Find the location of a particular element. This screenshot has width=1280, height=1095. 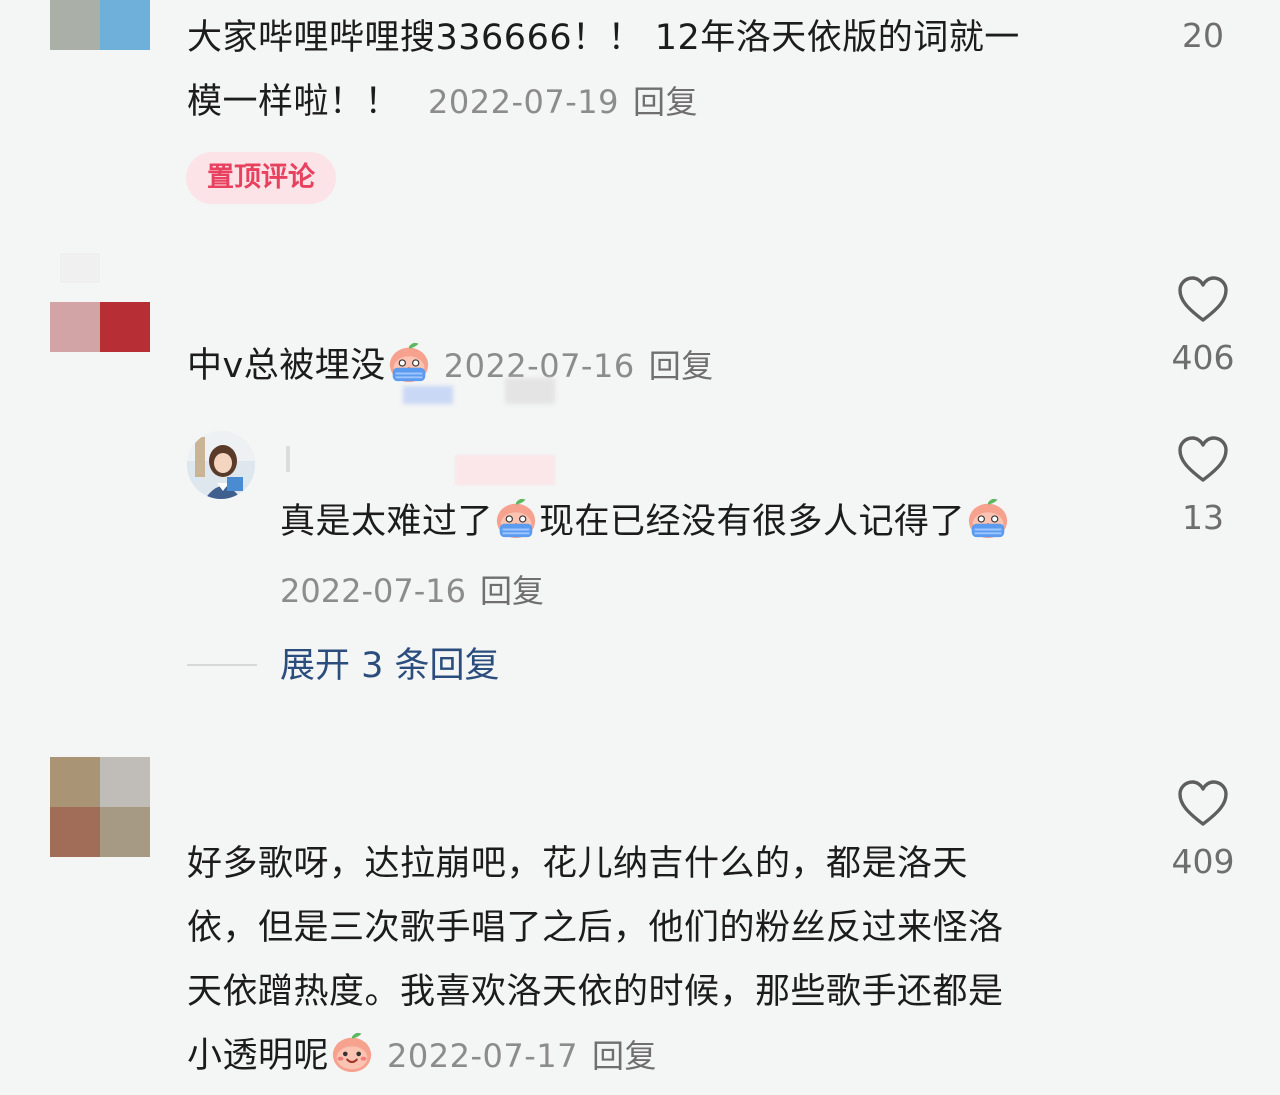

like-button: 20 is located at coordinates (1203, 35).